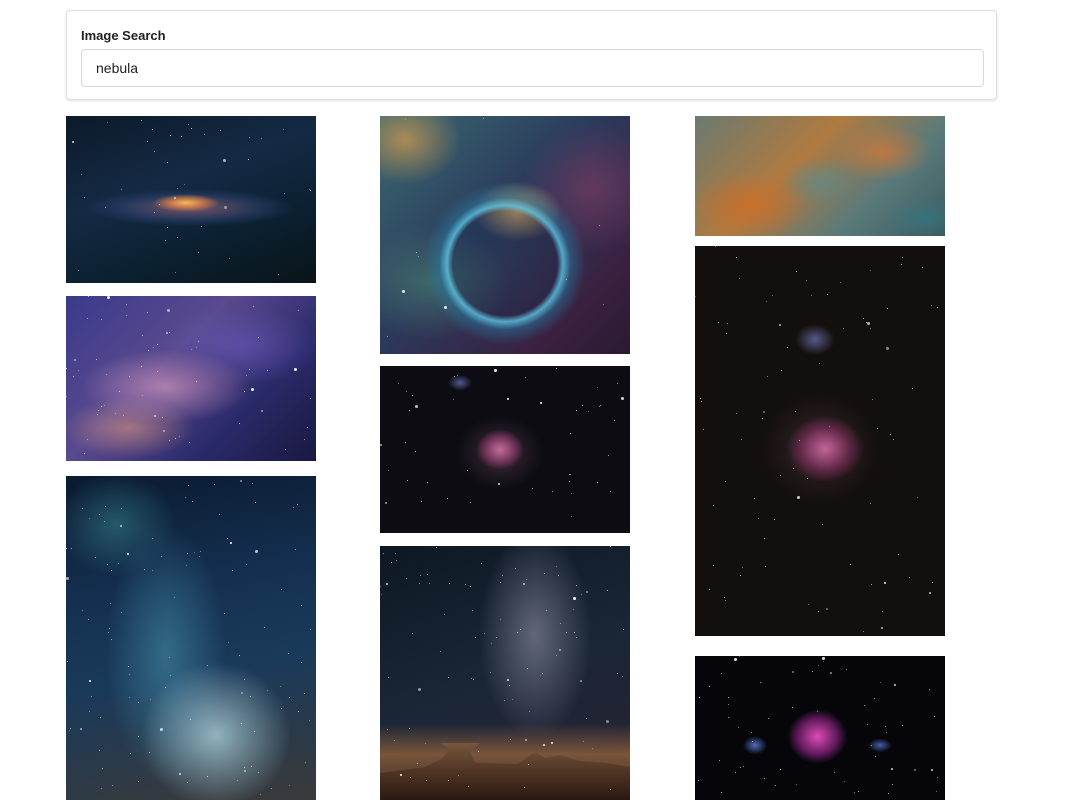 The height and width of the screenshot is (800, 1065). Describe the element at coordinates (532, 68) in the screenshot. I see `search-input` at that location.